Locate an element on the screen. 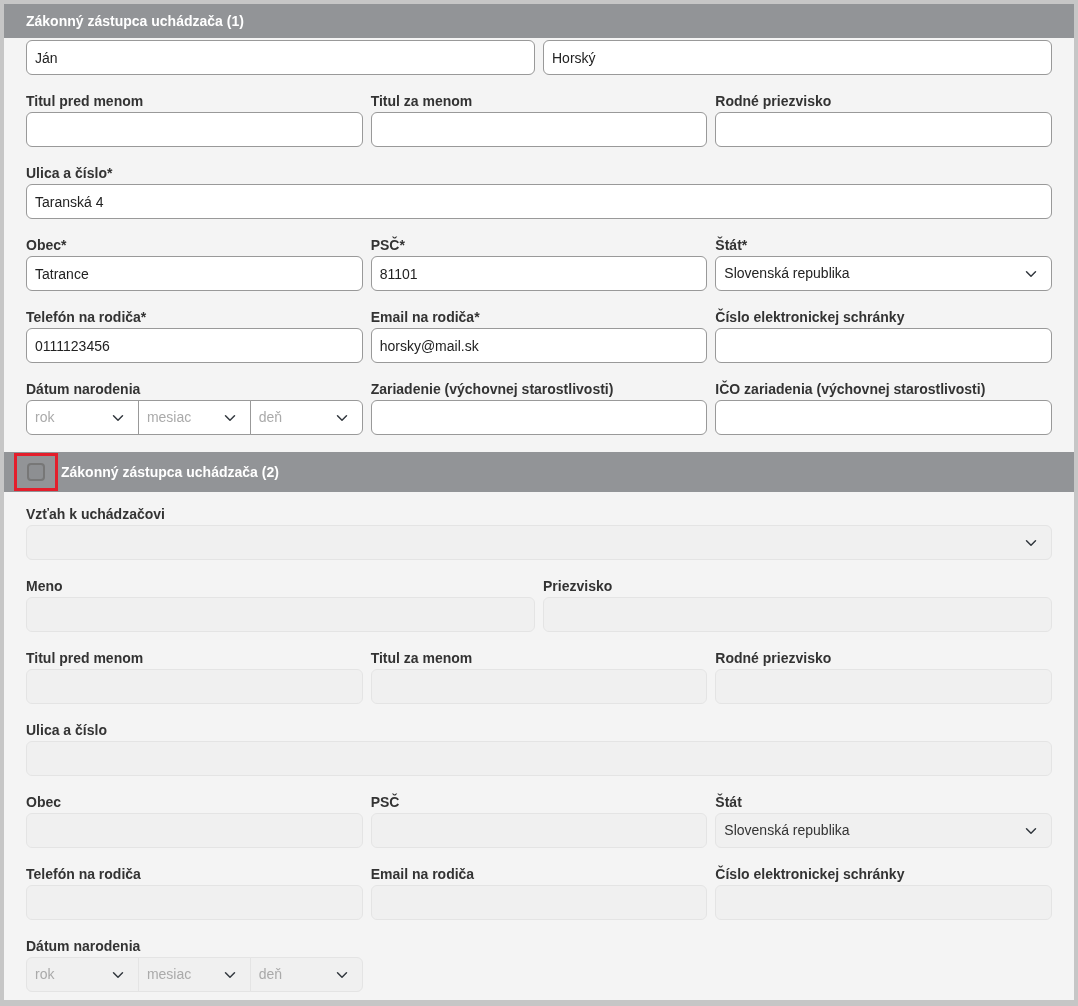  field-label: PSČ is located at coordinates (385, 802).